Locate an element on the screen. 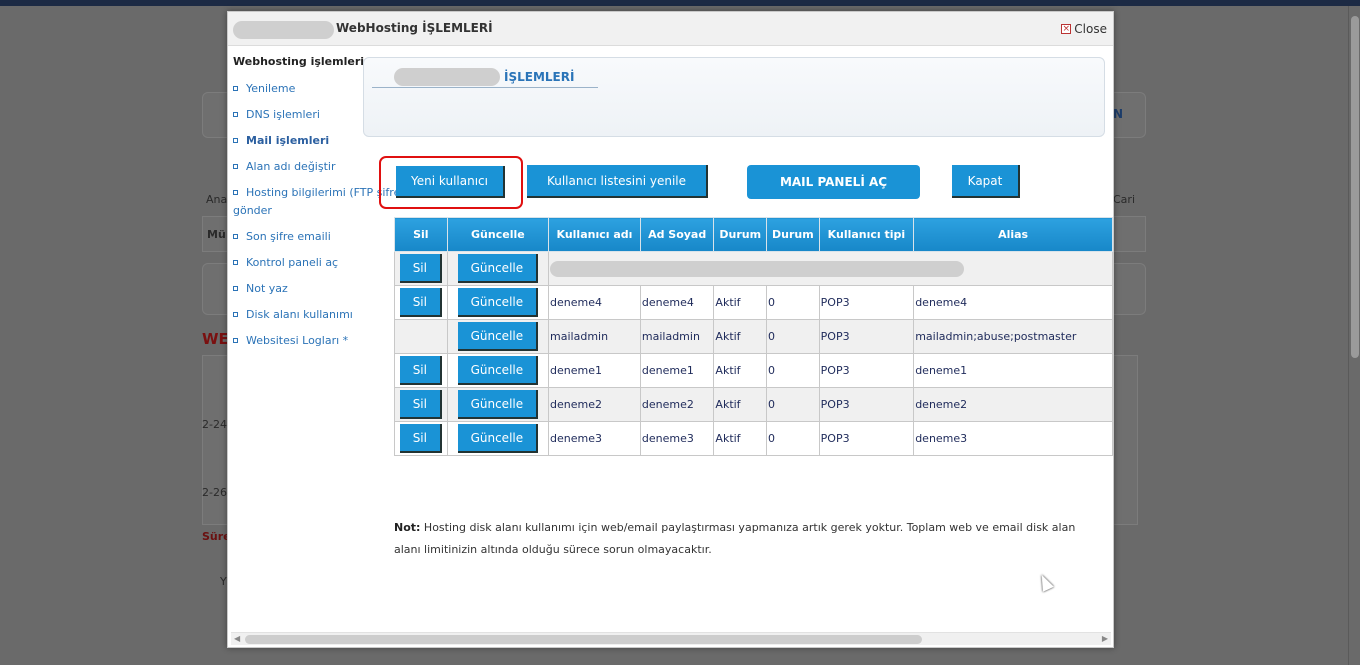  column-header-guncelle: Güncelle is located at coordinates (498, 234).